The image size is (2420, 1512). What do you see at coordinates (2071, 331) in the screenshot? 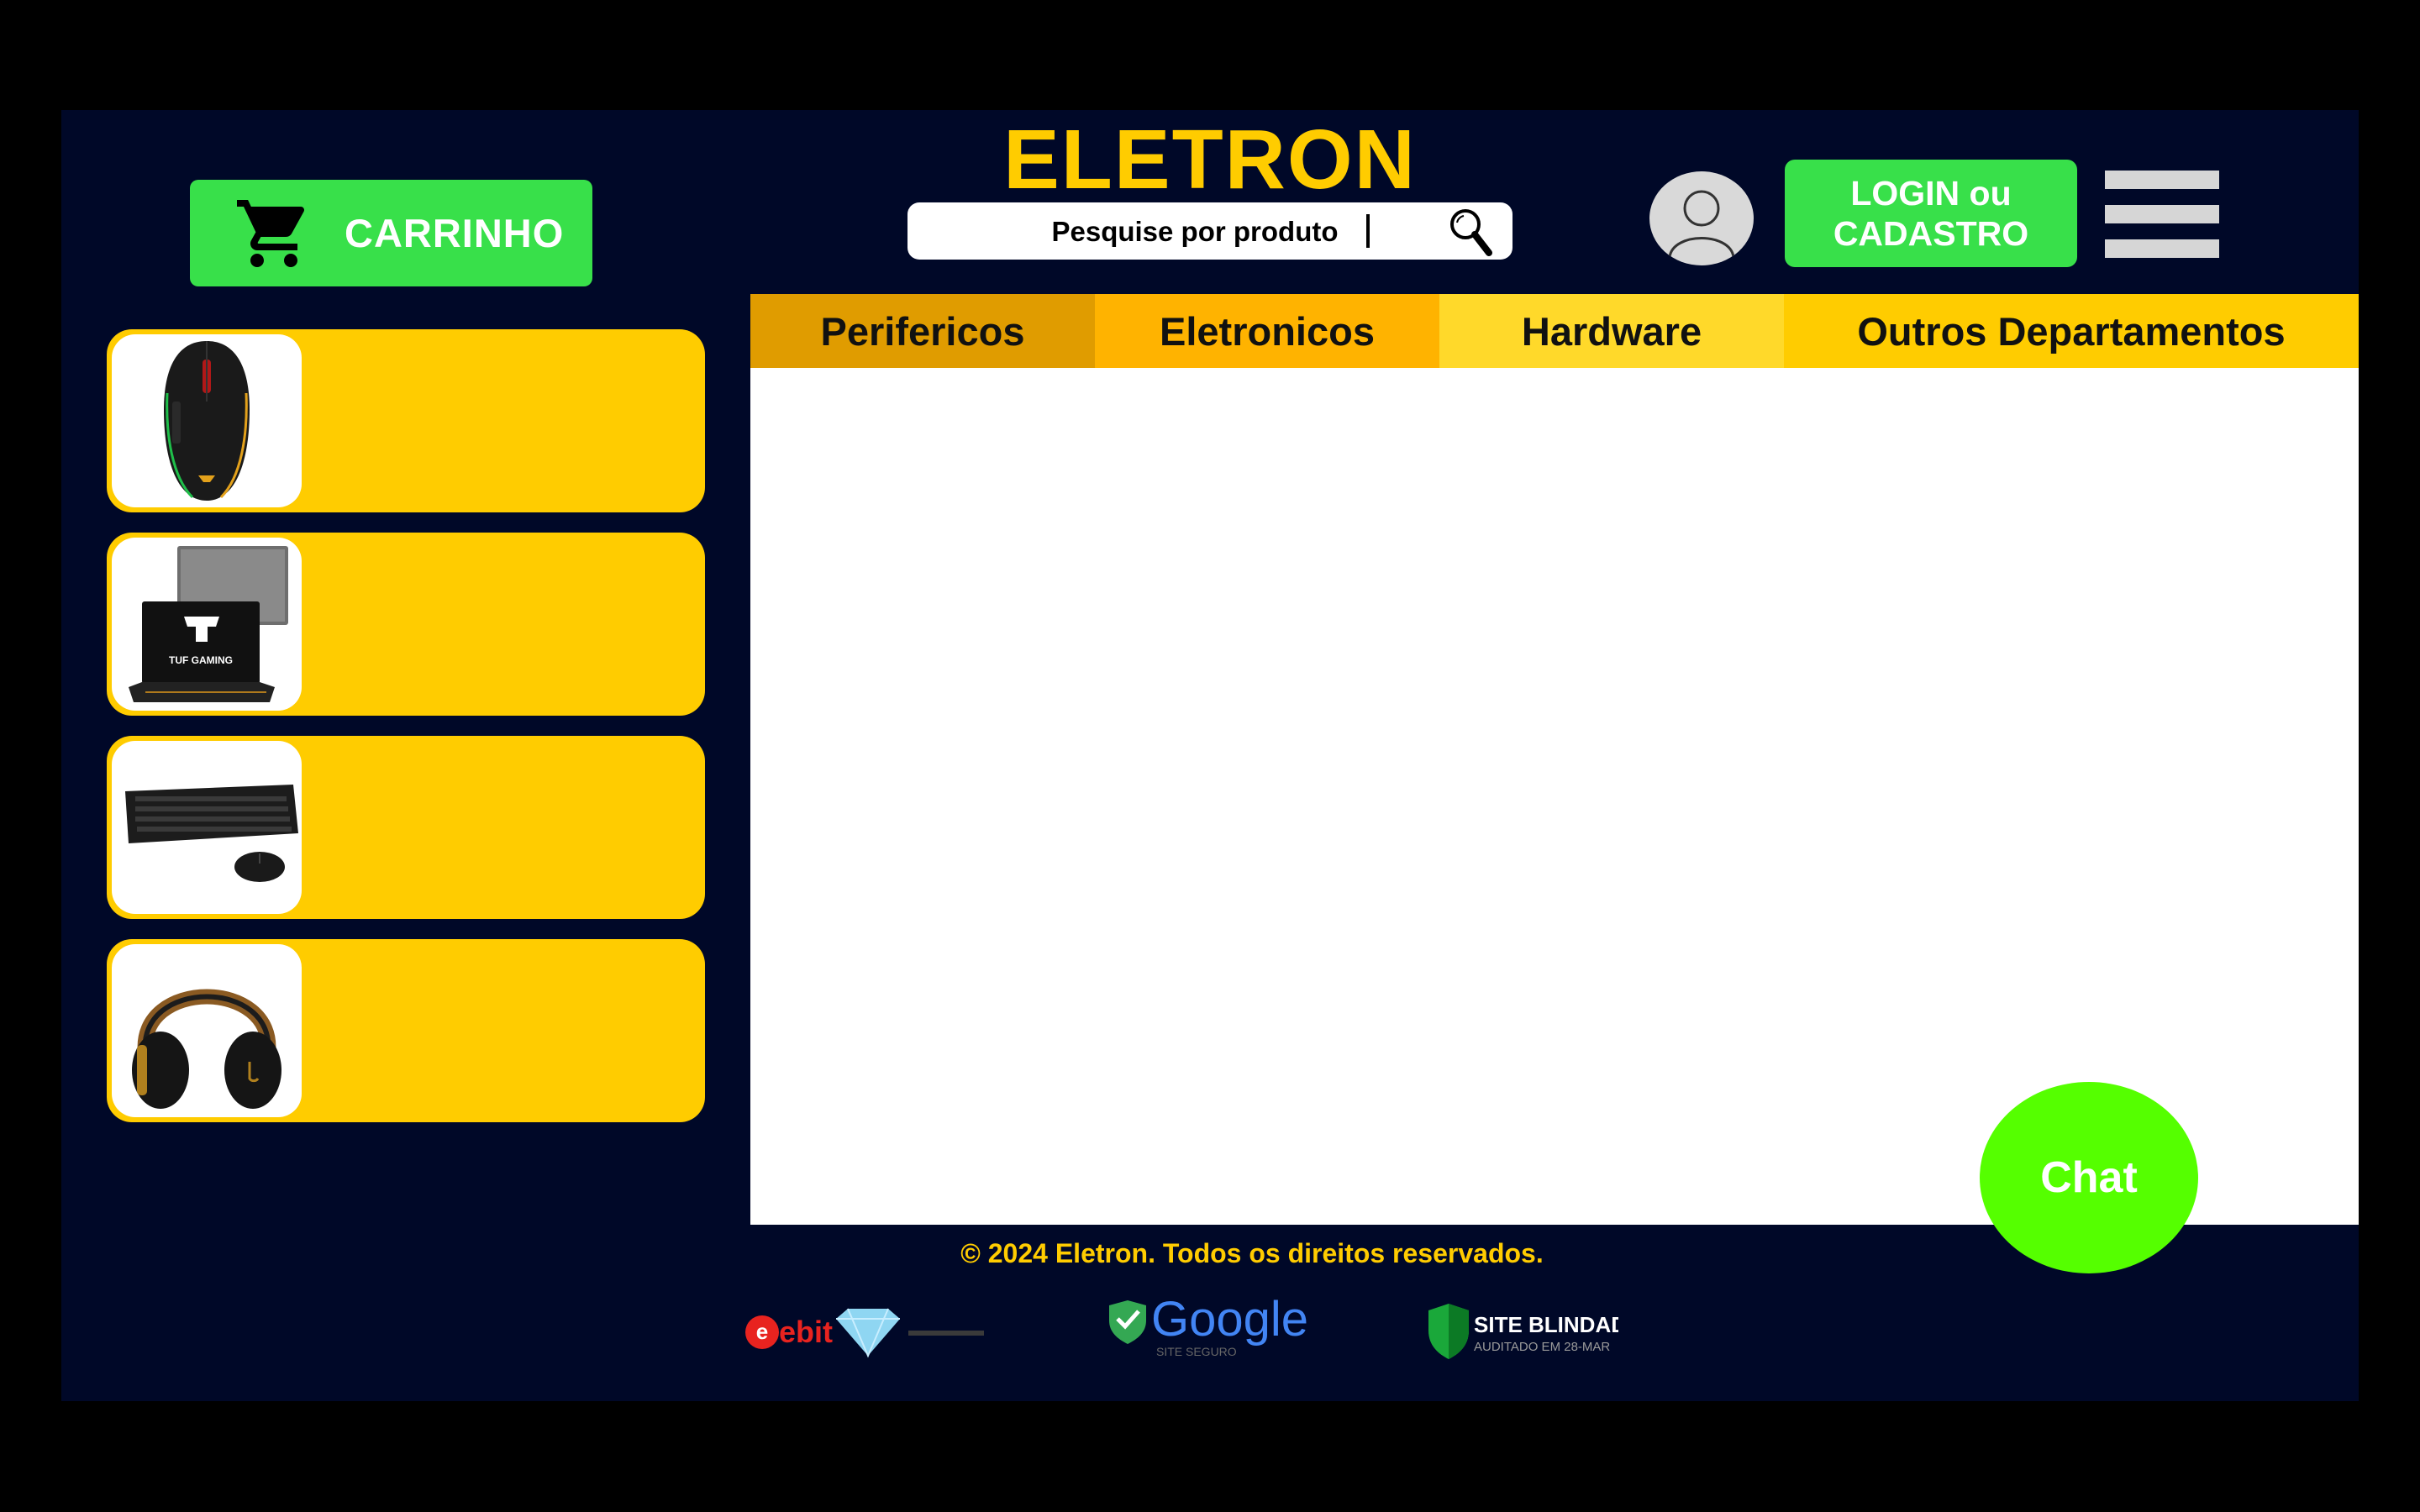
I see `tab-outros-departamentos: Outros Departamentos` at bounding box center [2071, 331].